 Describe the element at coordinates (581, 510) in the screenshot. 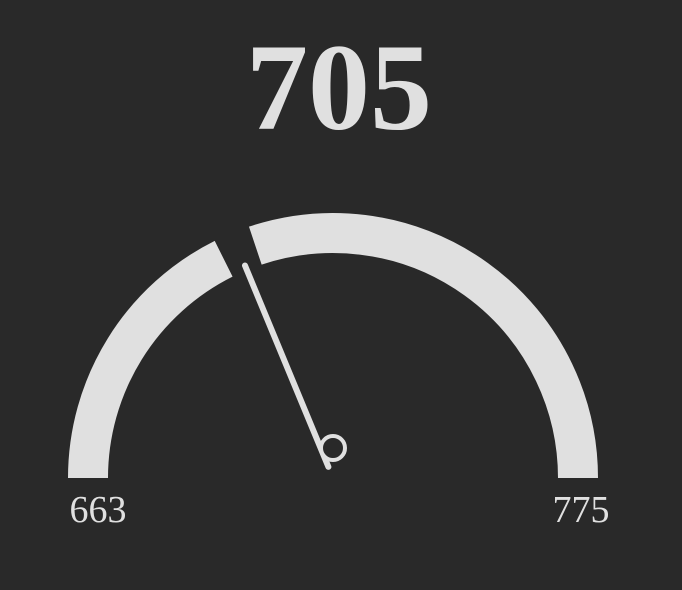

I see `gauge-max-label: 775` at that location.